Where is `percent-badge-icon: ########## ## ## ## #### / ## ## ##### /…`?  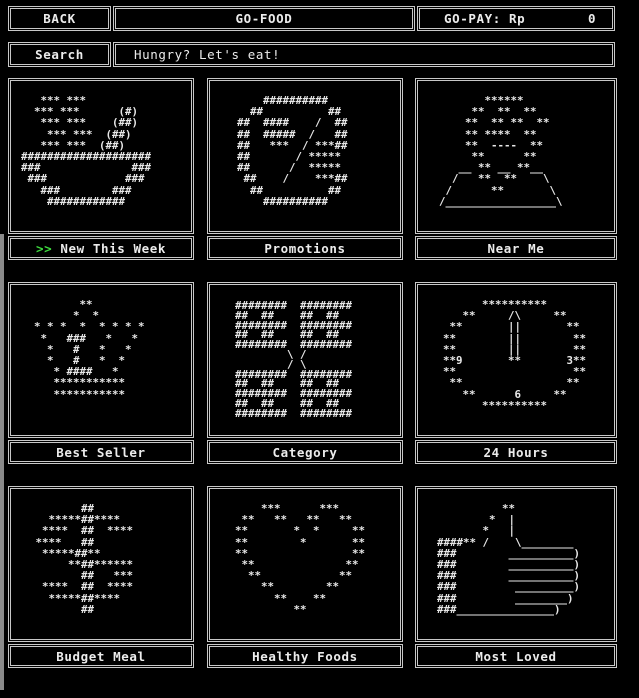 percent-badge-icon: ########## ## ## ## #### / ## ## ##### /… is located at coordinates (292, 151).